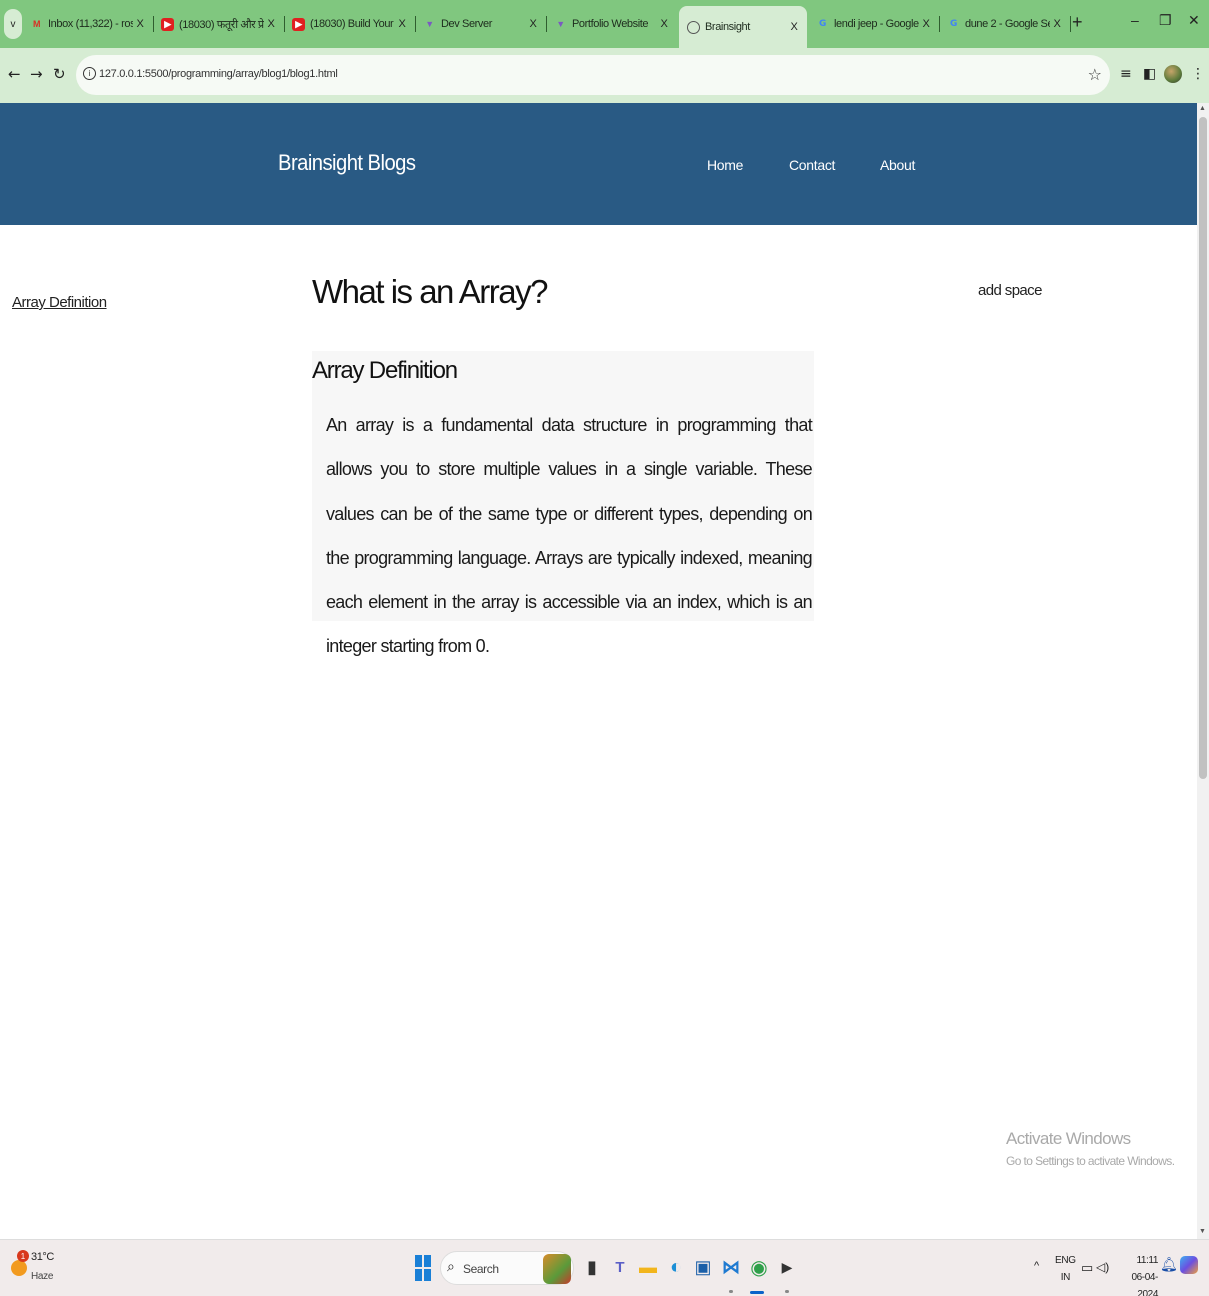  I want to click on taskbar-search-box: ⌕ Search, so click(507, 1268).